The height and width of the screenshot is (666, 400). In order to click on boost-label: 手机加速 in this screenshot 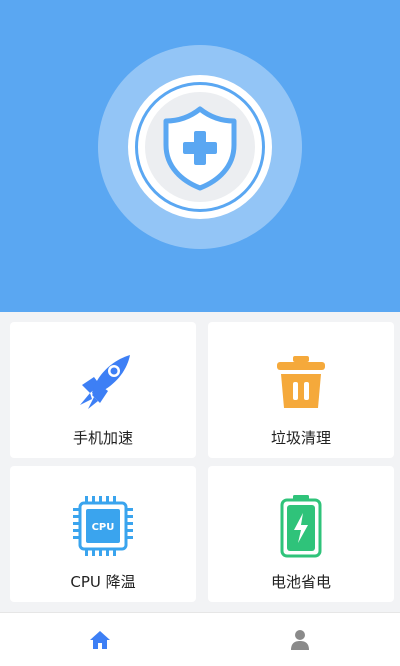, I will do `click(102, 438)`.